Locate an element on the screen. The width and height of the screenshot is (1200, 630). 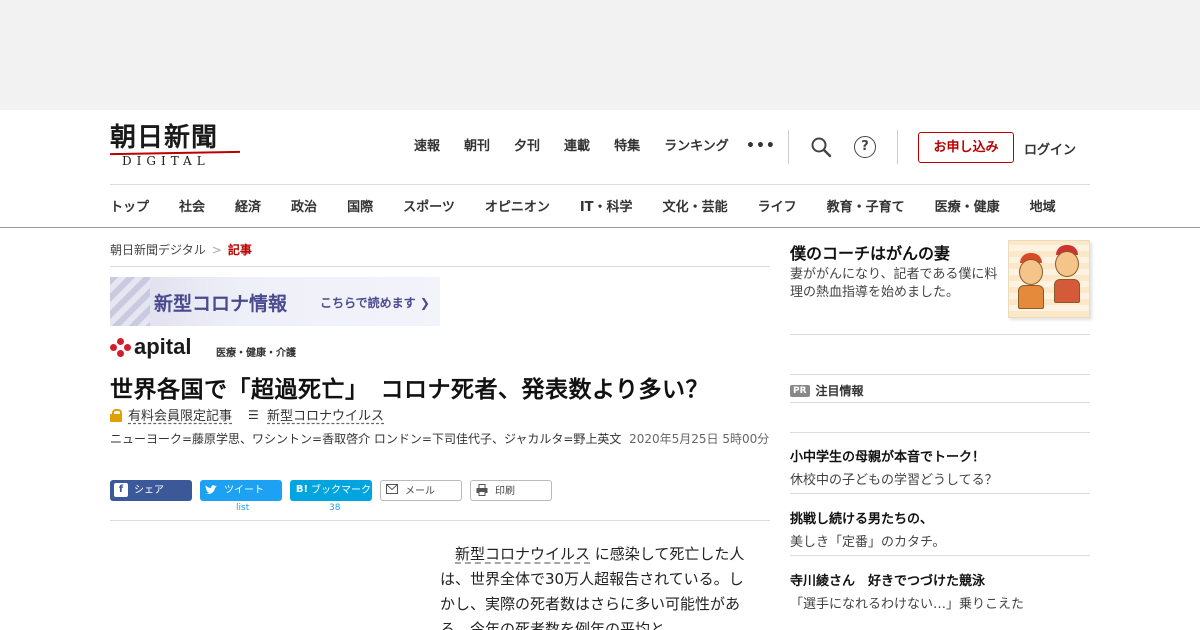
top-nav-rensai: 連載 is located at coordinates (577, 147).